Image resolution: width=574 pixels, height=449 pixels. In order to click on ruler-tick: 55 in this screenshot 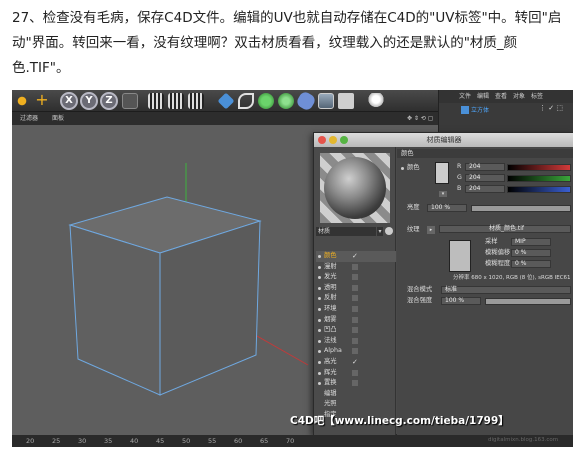, I will do `click(212, 441)`.